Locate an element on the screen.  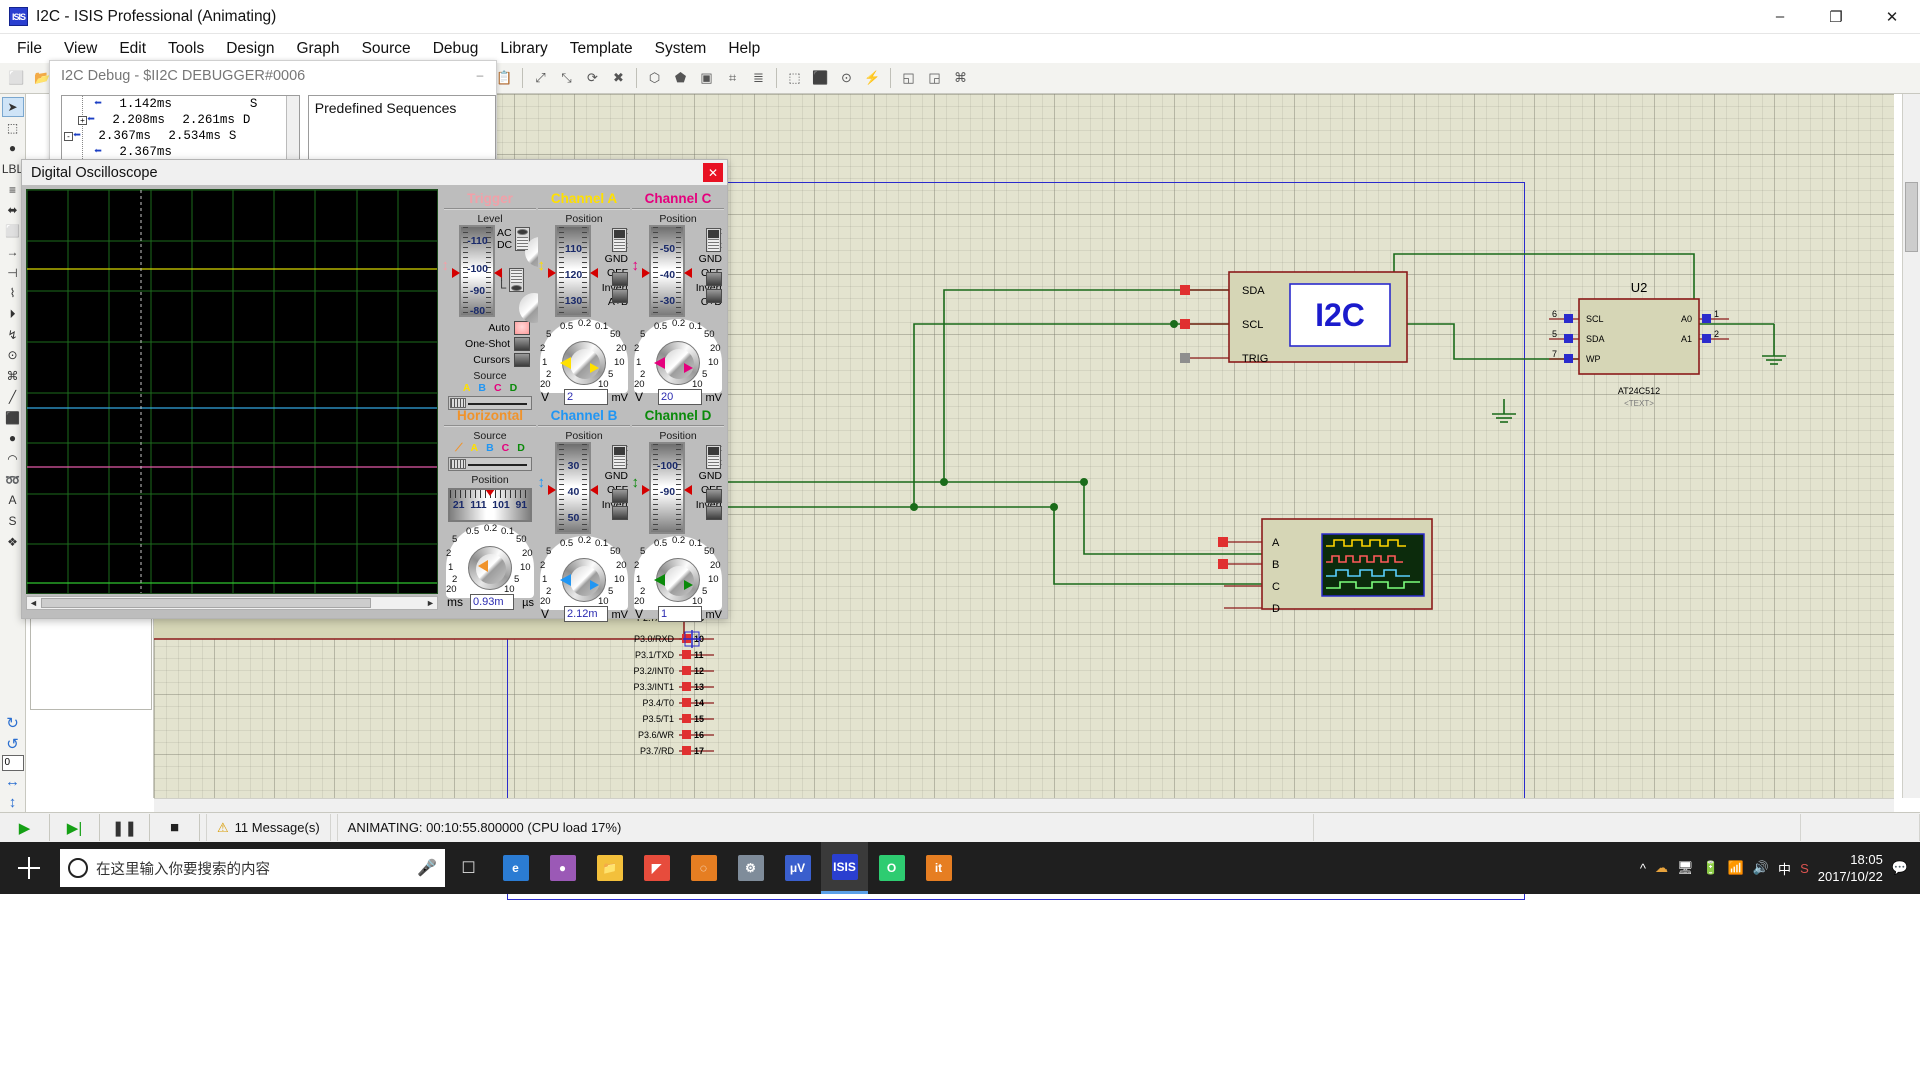
channel-position-slider: 110 120 130 ↕ is located at coordinates (568, 271).